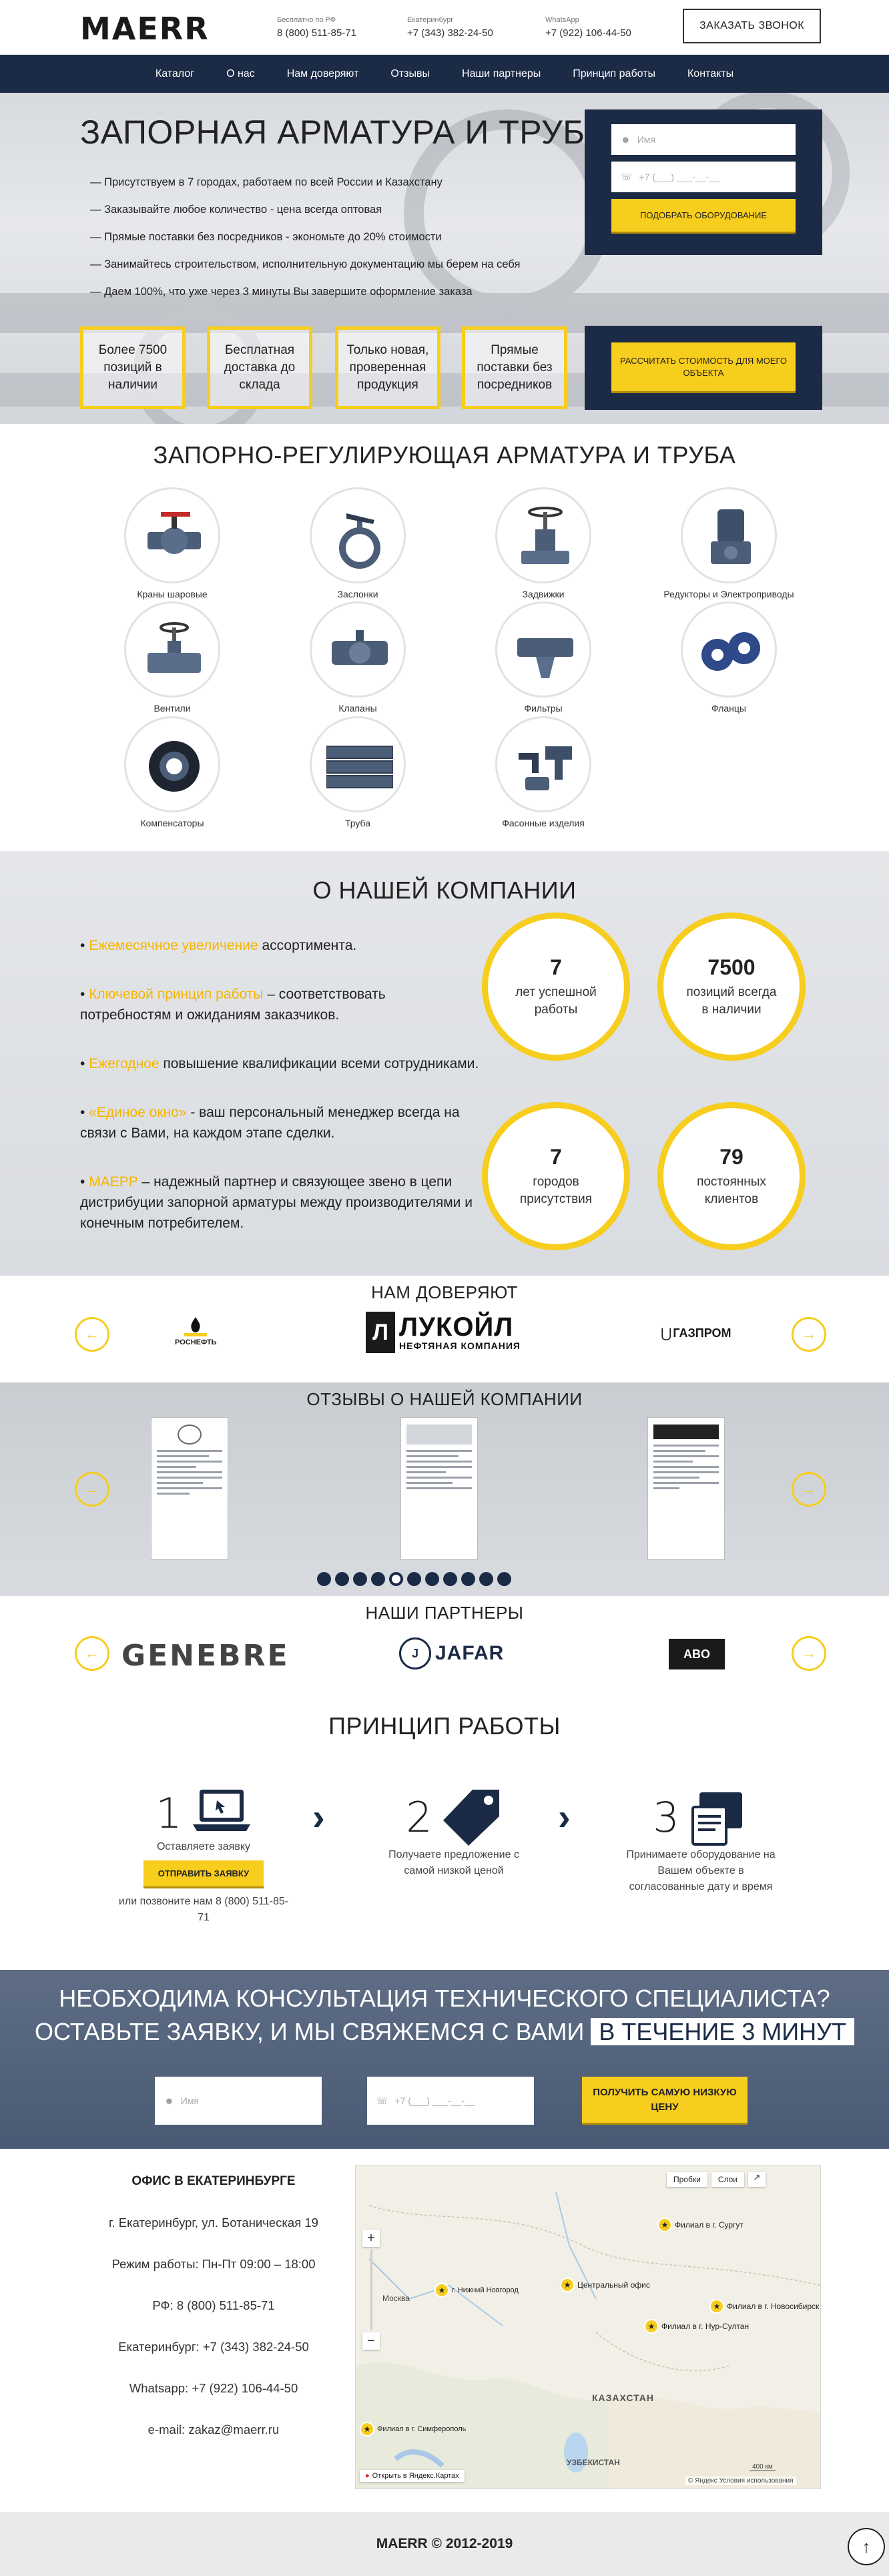 This screenshot has width=889, height=2576. Describe the element at coordinates (764, 2306) in the screenshot. I see `map-marker: ★ Филиал в г. Новосибирск` at that location.